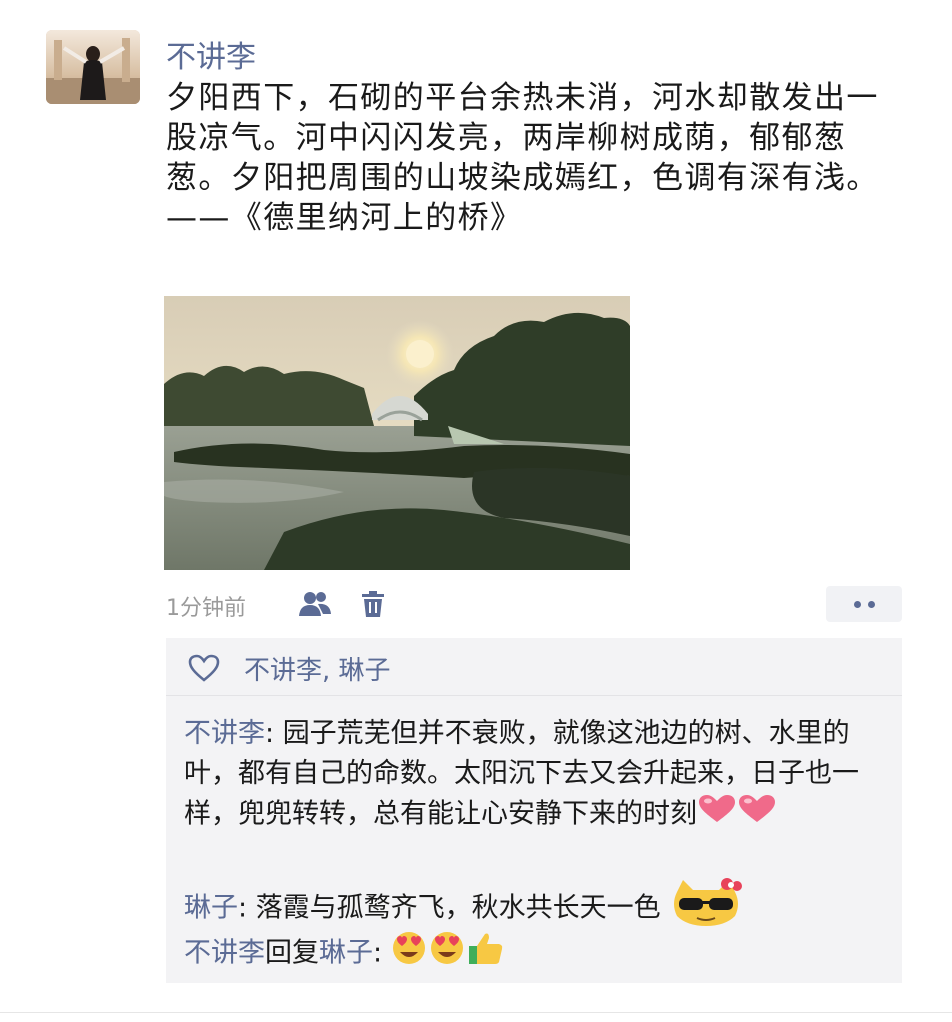 The image size is (952, 1022). What do you see at coordinates (449, 954) in the screenshot?
I see `heart-eyes-emoji` at bounding box center [449, 954].